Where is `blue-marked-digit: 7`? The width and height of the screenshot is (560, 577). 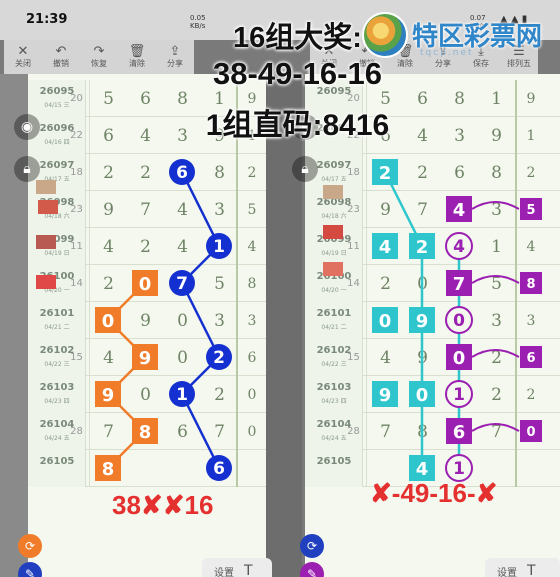 blue-marked-digit: 7 is located at coordinates (182, 283).